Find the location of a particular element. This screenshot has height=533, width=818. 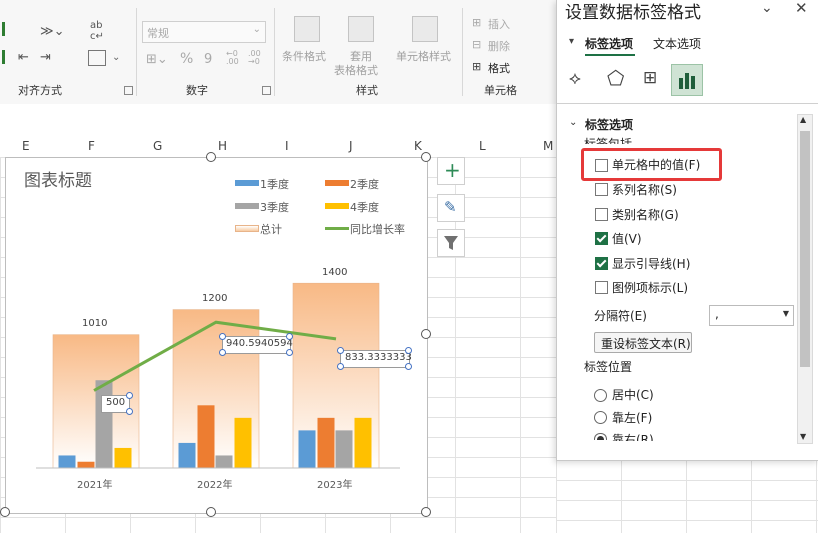

merge-cells-icon is located at coordinates (97, 58).